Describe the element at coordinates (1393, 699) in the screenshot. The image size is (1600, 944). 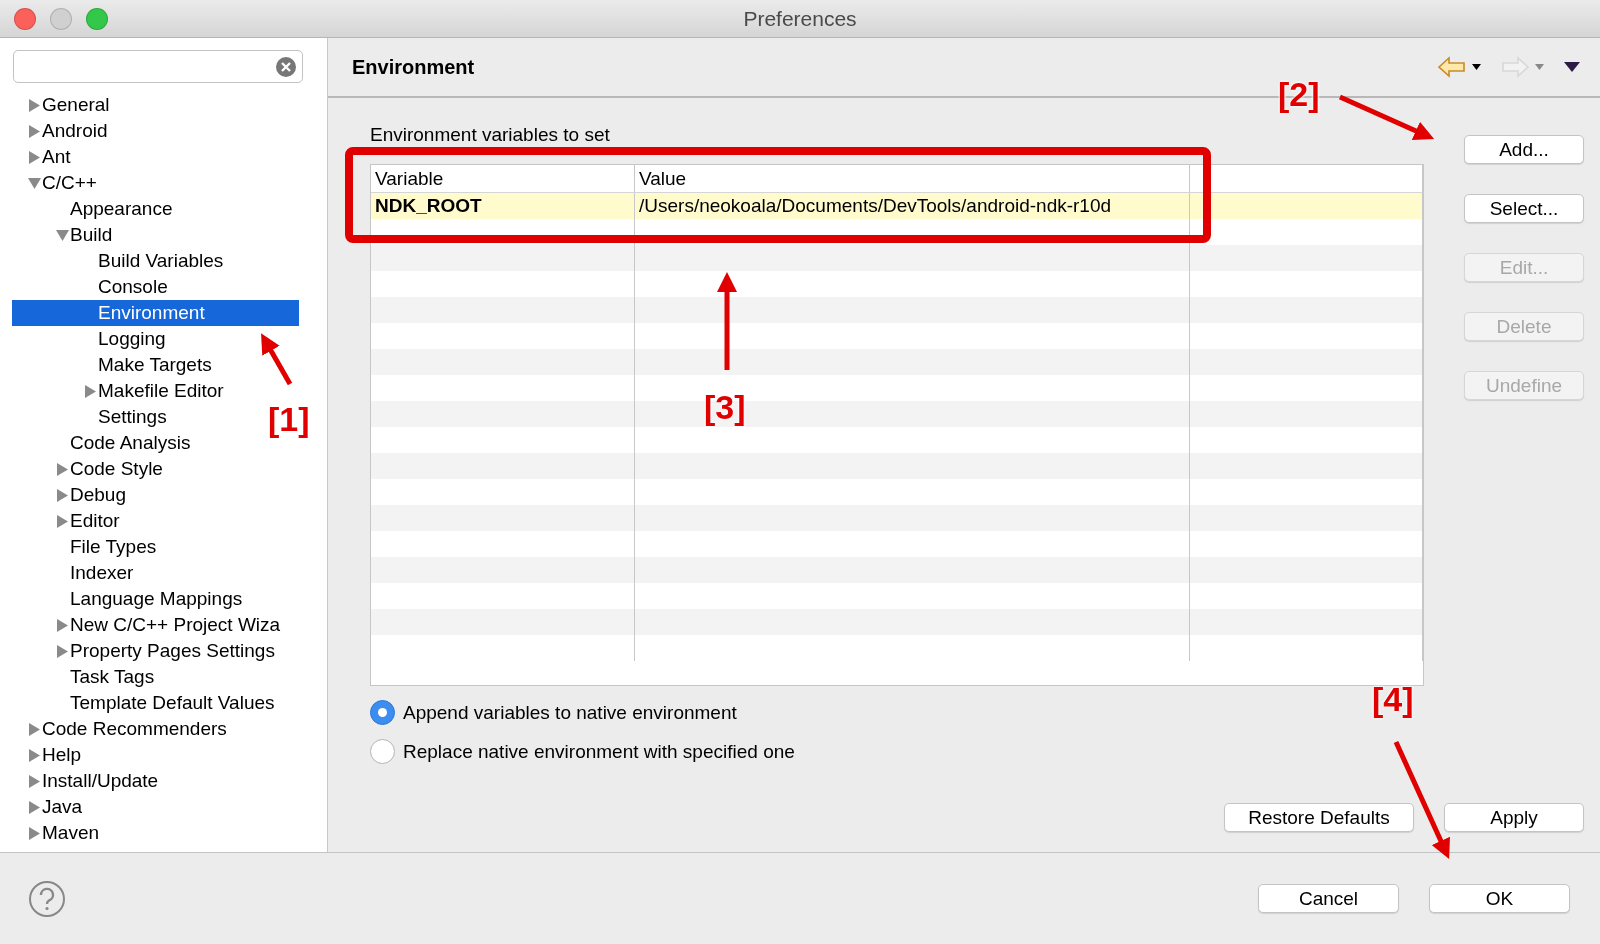
I see `annotation-label: [4]` at that location.